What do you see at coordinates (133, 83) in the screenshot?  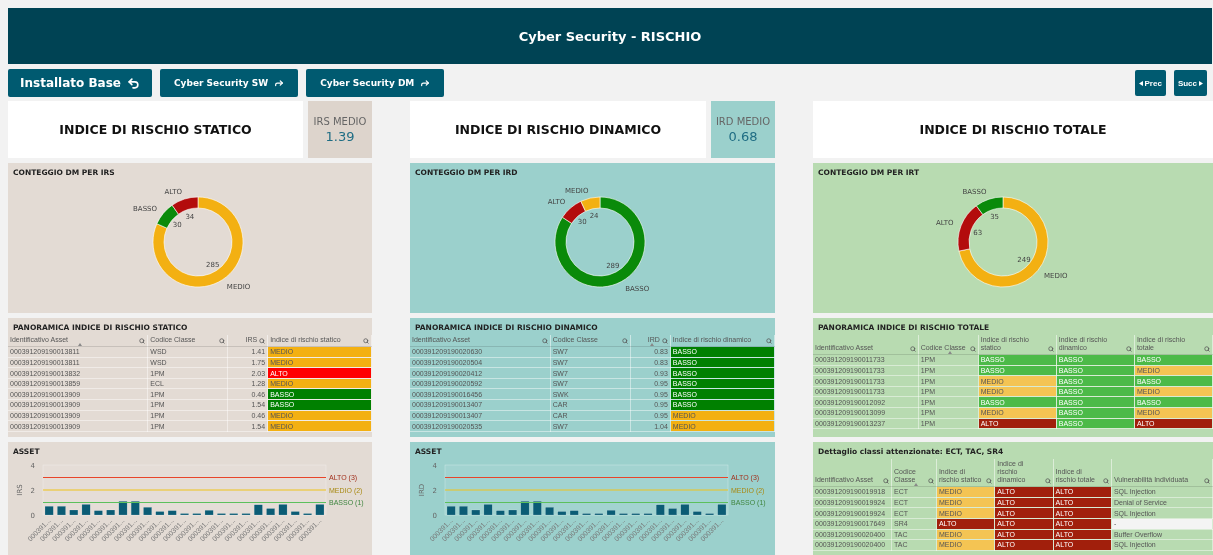 I see `undo-arrow-icon` at bounding box center [133, 83].